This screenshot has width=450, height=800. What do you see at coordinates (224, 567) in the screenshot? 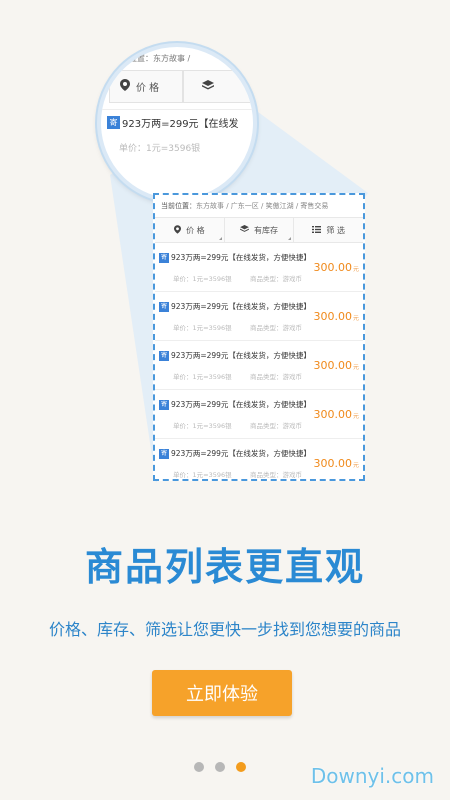
I see `page-title: 商品列表更直观` at bounding box center [224, 567].